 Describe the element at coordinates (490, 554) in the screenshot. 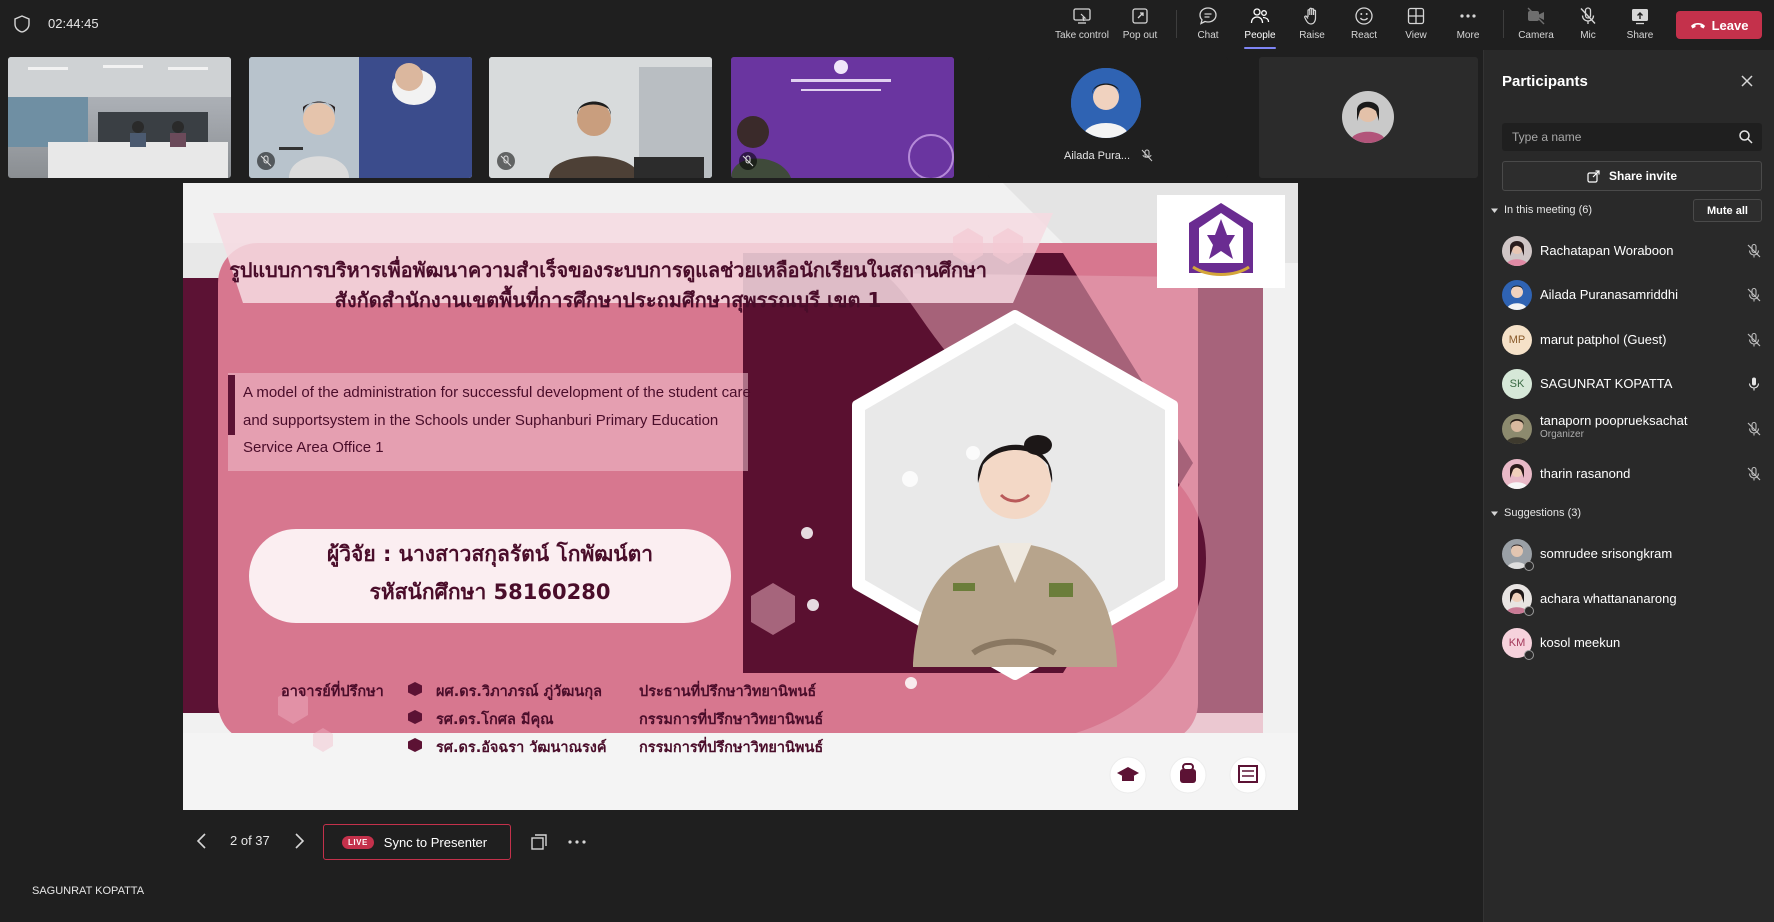

I see `researcher-name: ผู้วิจัย : นางสาวสกุลรัตน์ โกพัฒน์ตา` at that location.